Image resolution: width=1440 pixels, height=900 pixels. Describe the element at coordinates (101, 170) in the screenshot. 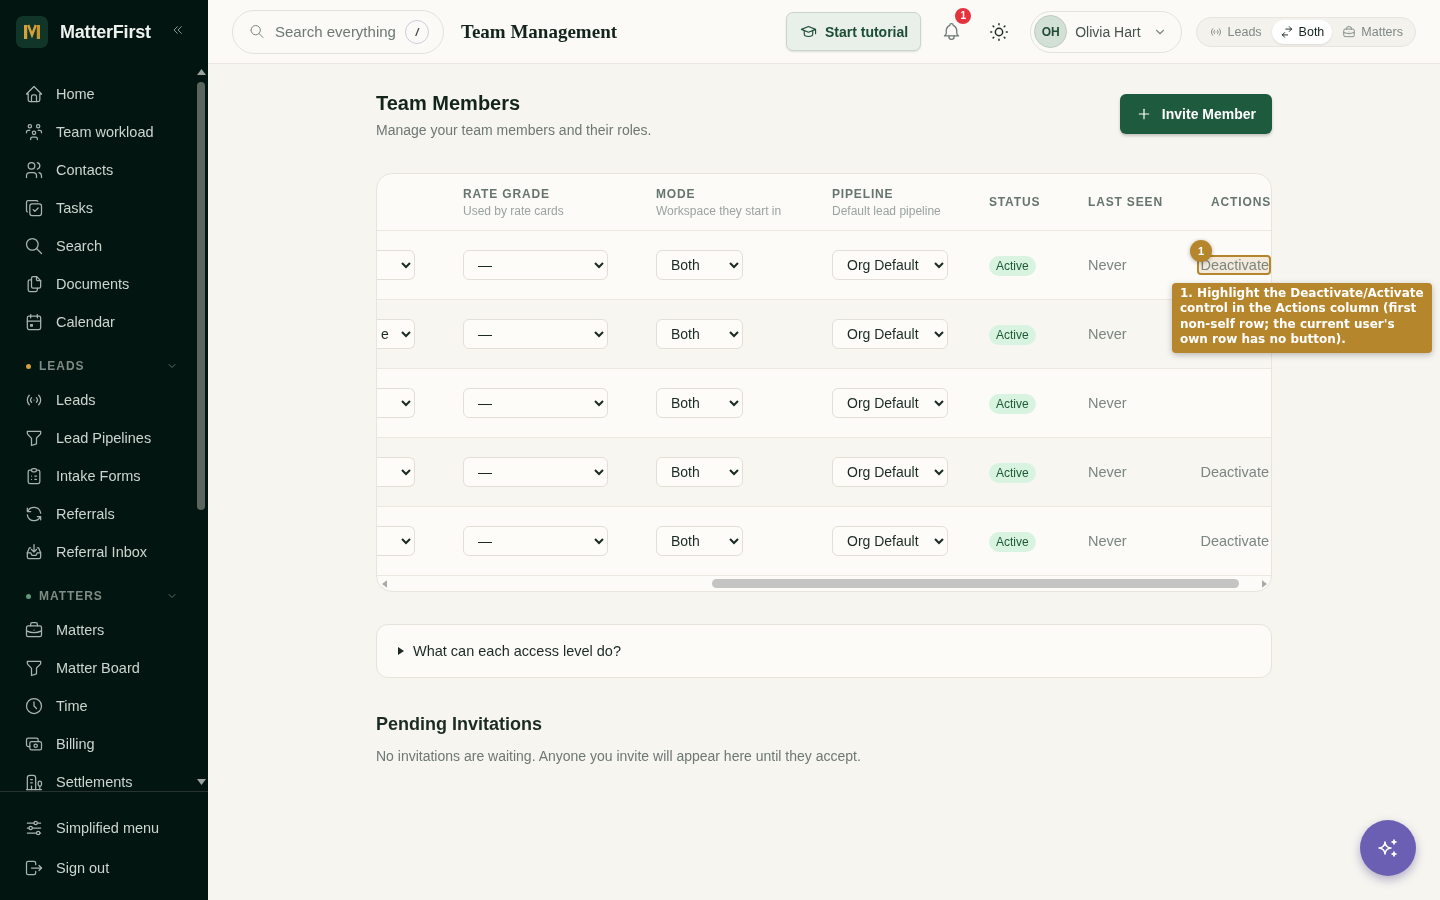

I see `sidebar-link: Contacts` at that location.